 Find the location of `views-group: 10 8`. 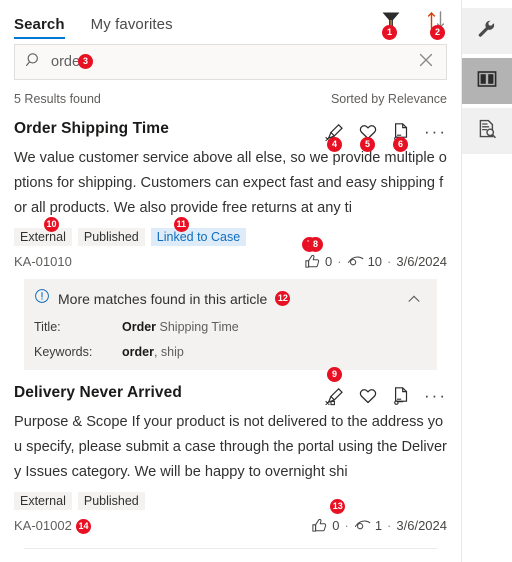

views-group: 10 8 is located at coordinates (345, 253).